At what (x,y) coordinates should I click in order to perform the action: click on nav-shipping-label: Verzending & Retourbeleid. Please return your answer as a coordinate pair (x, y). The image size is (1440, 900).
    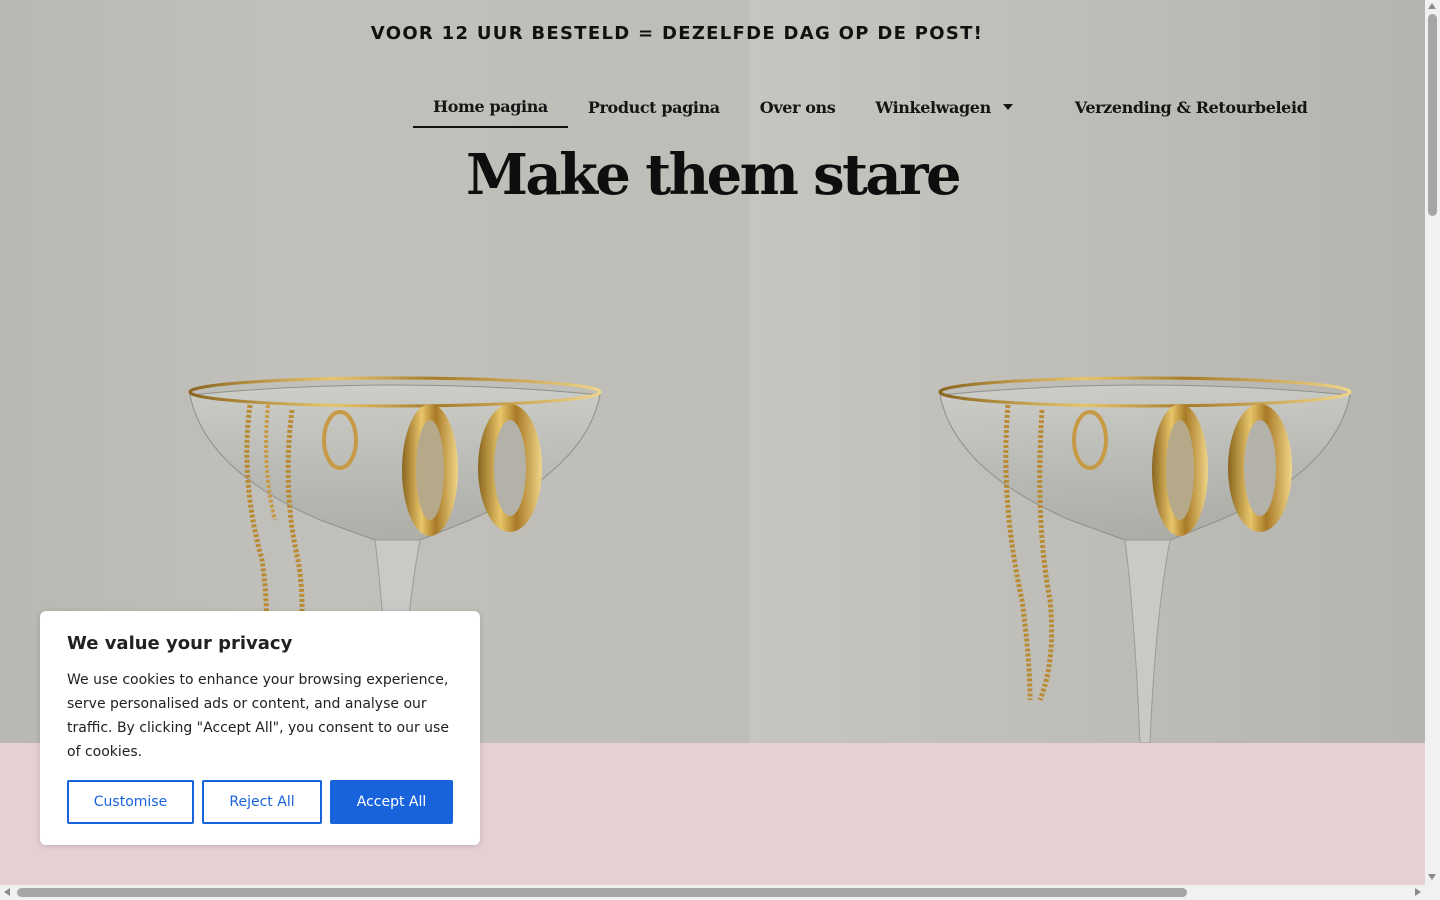
    Looking at the image, I should click on (1191, 107).